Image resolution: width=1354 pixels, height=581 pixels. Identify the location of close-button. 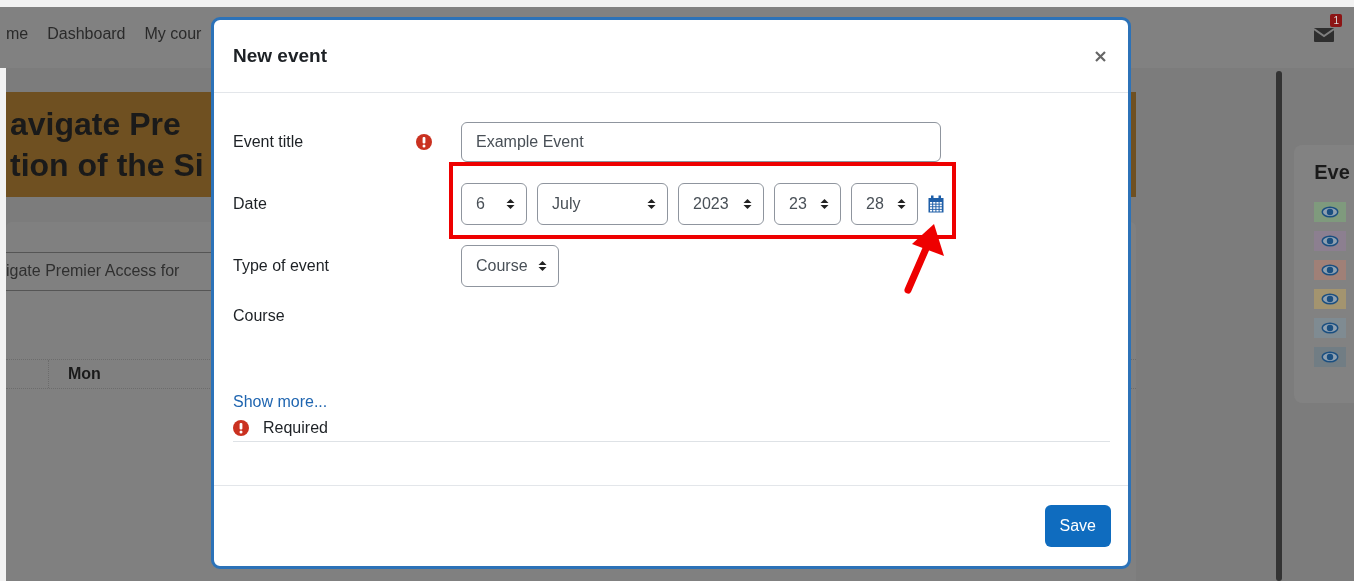
(1100, 56).